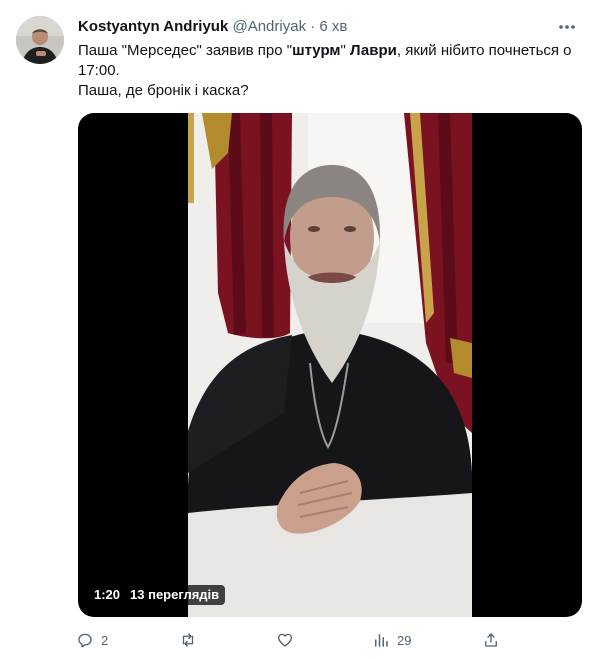 This screenshot has width=596, height=659. I want to click on views-button: 29, so click(391, 640).